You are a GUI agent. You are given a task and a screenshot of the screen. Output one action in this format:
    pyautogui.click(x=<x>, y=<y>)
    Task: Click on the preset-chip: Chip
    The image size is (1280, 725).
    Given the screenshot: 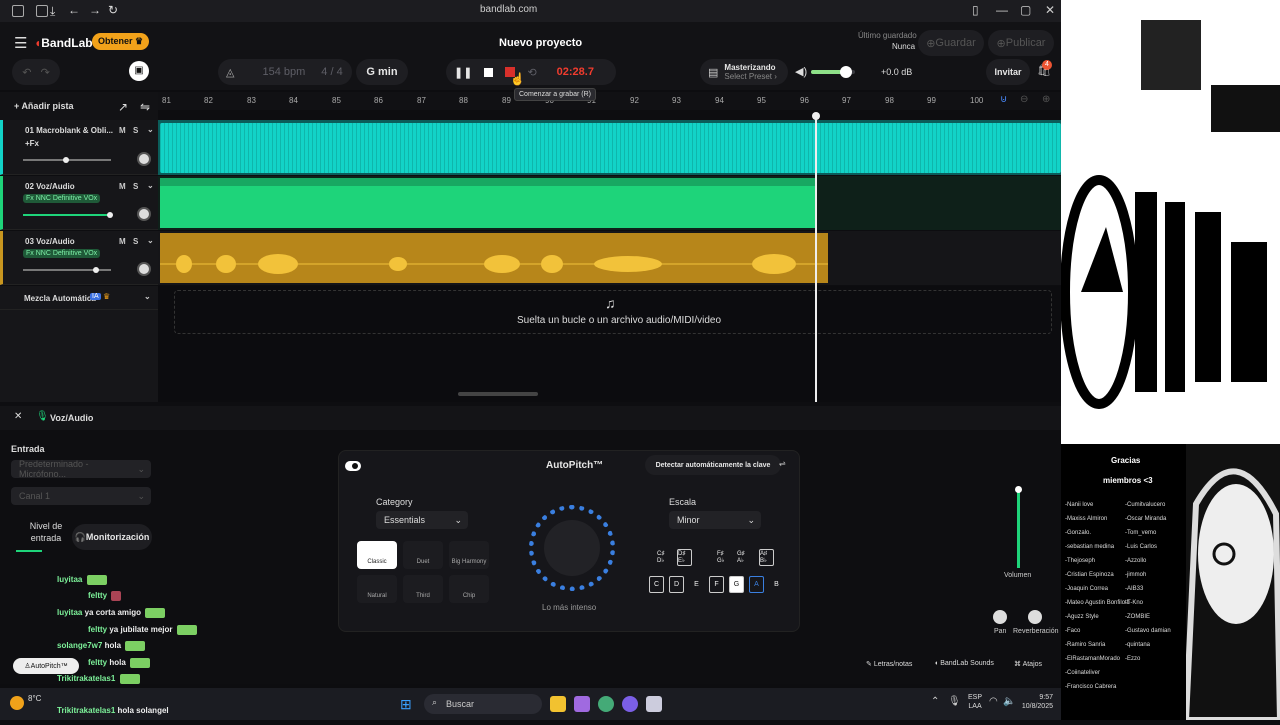 What is the action you would take?
    pyautogui.click(x=469, y=589)
    